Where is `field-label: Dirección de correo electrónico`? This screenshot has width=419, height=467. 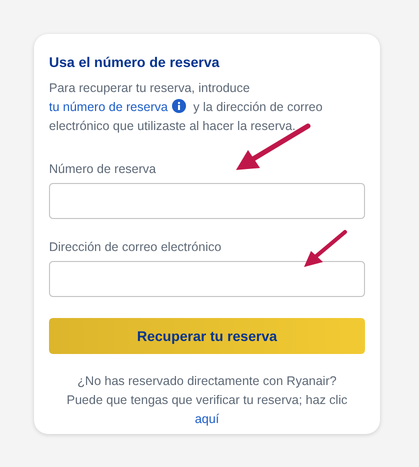 field-label: Dirección de correo electrónico is located at coordinates (135, 247).